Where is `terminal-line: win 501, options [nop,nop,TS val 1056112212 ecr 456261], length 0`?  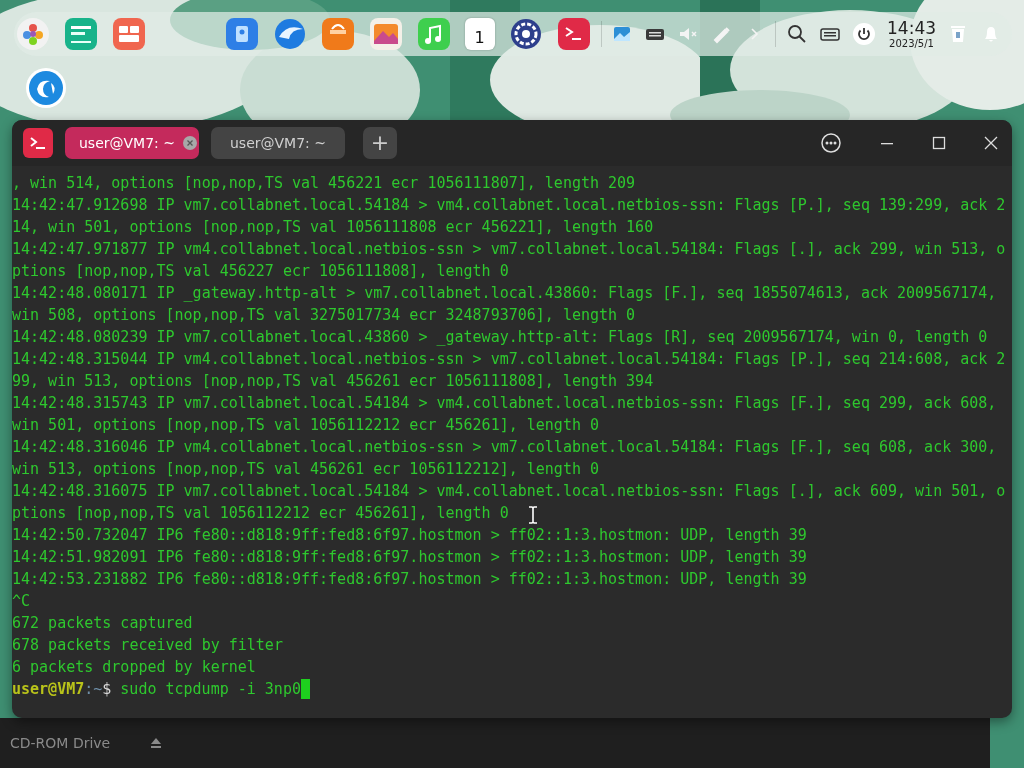 terminal-line: win 501, options [nop,nop,TS val 1056112212 ecr 456261], length 0 is located at coordinates (305, 425).